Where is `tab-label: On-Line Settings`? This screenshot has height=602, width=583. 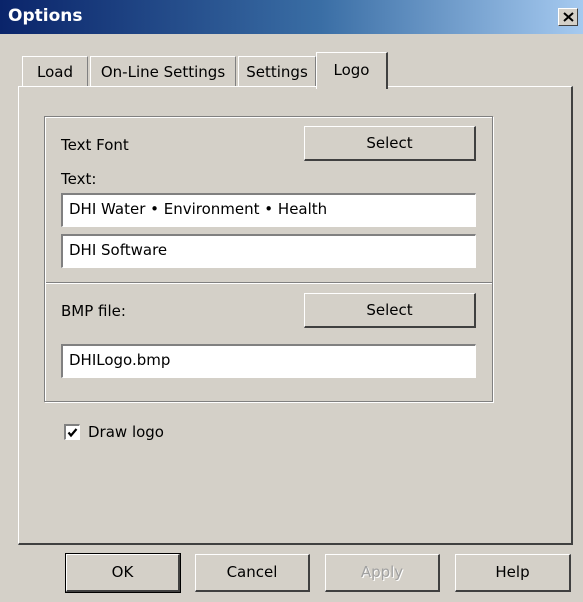 tab-label: On-Line Settings is located at coordinates (163, 72).